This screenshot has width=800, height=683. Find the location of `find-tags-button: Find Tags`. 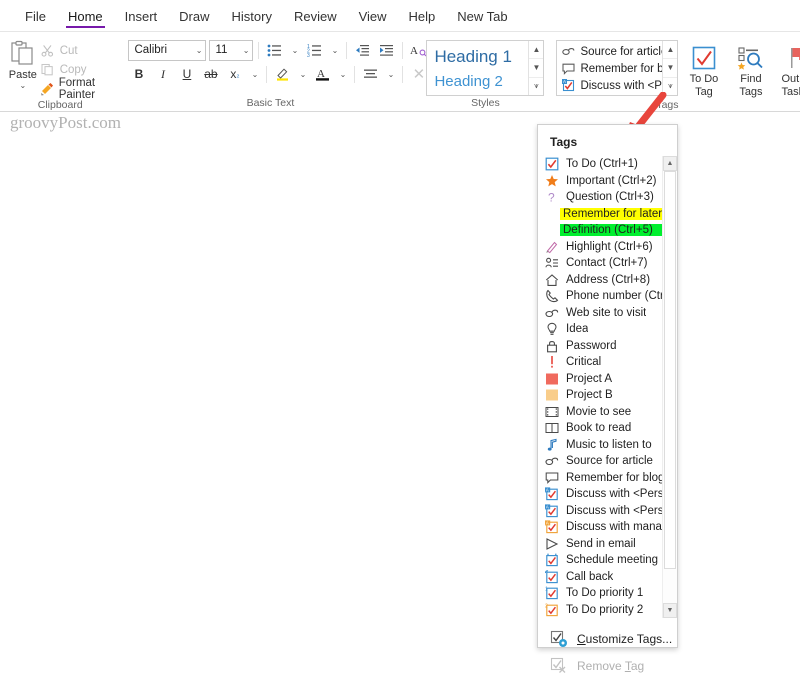

find-tags-button: Find Tags is located at coordinates (750, 69).